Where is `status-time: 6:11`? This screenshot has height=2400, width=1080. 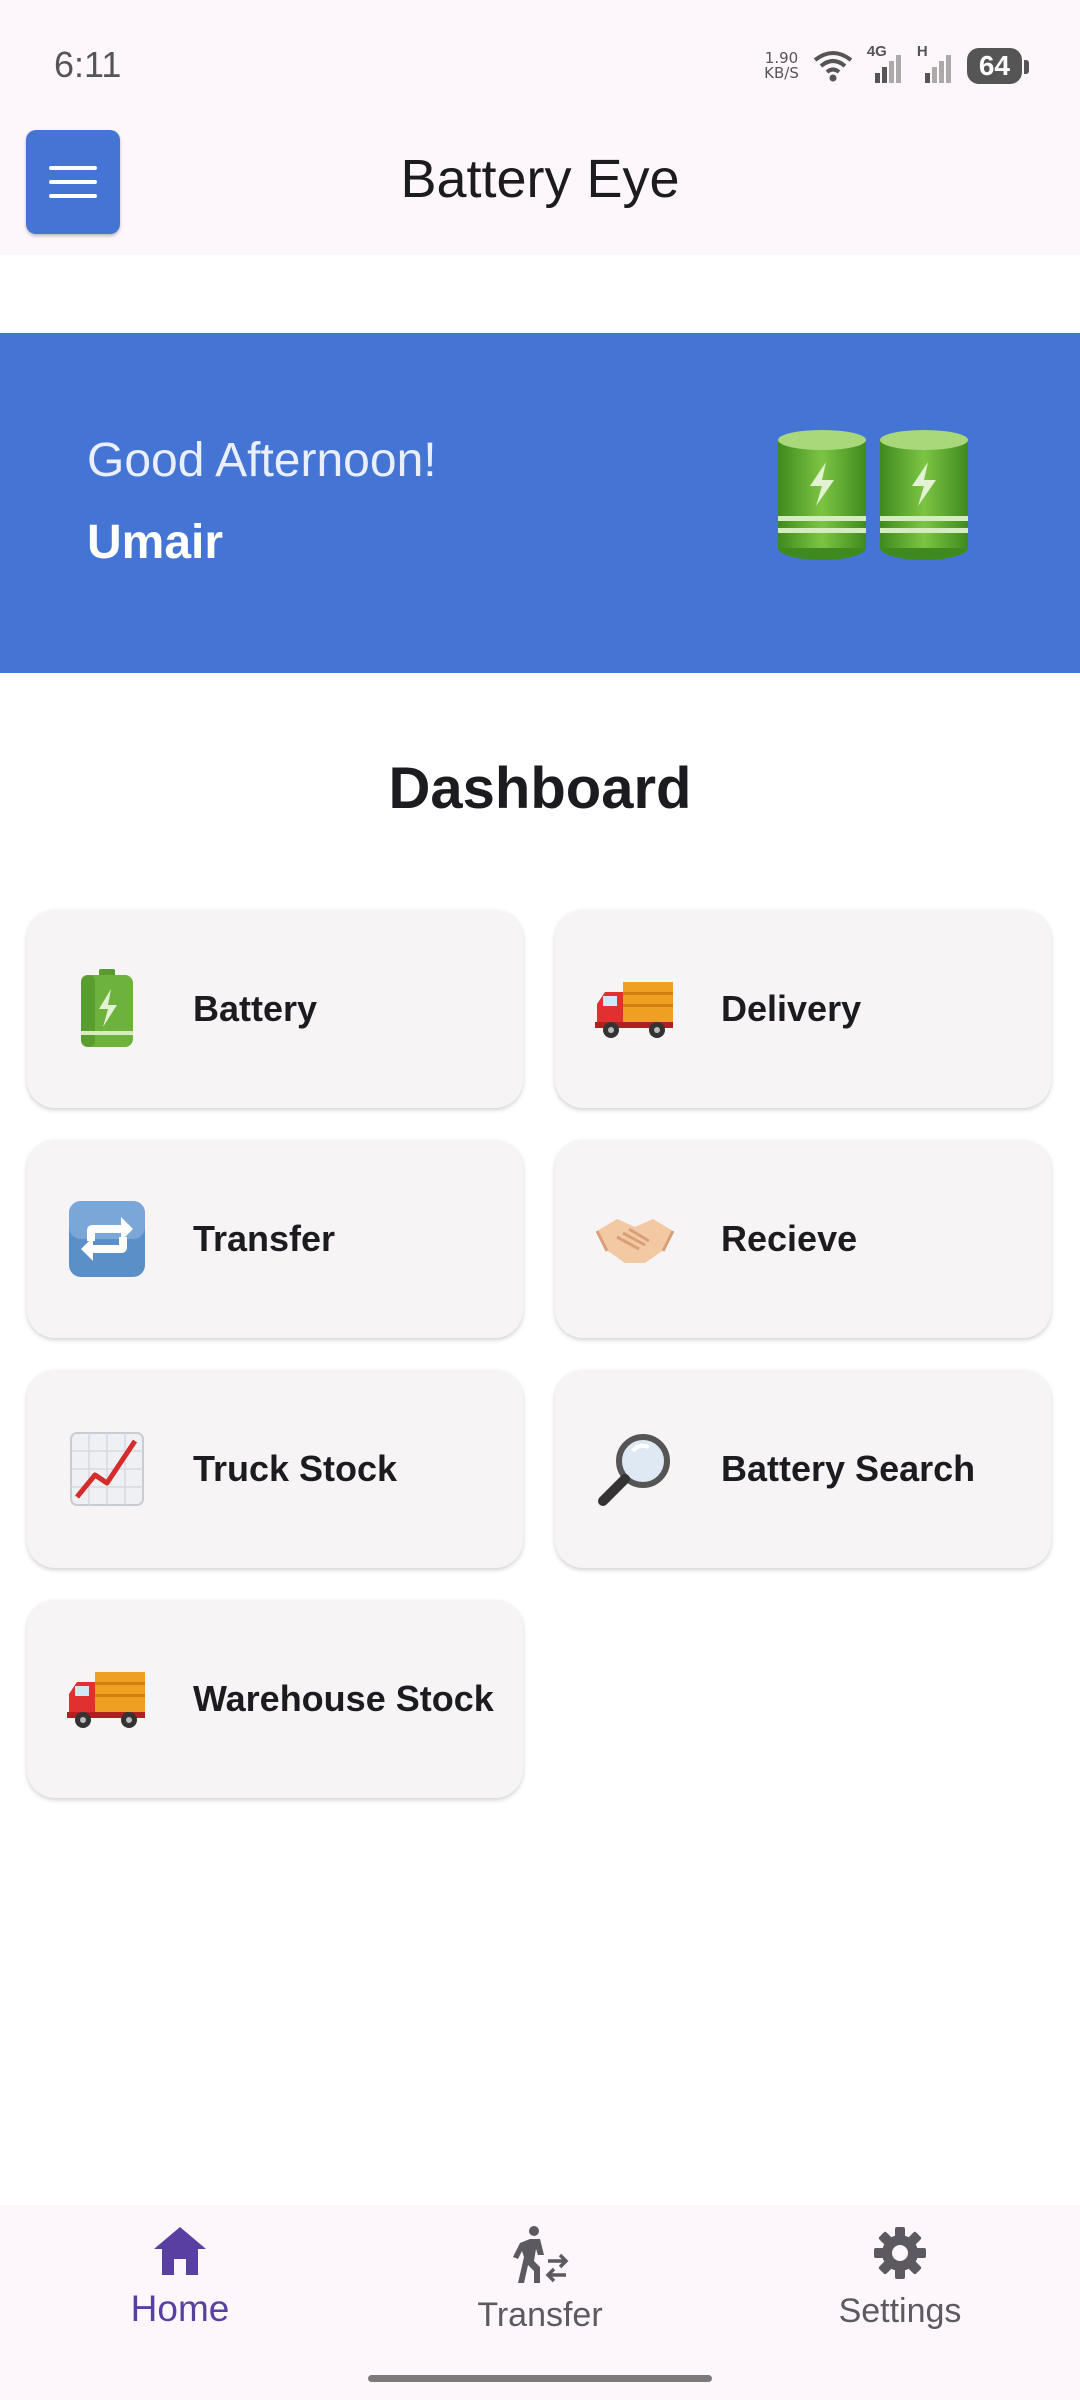
status-time: 6:11 is located at coordinates (88, 64).